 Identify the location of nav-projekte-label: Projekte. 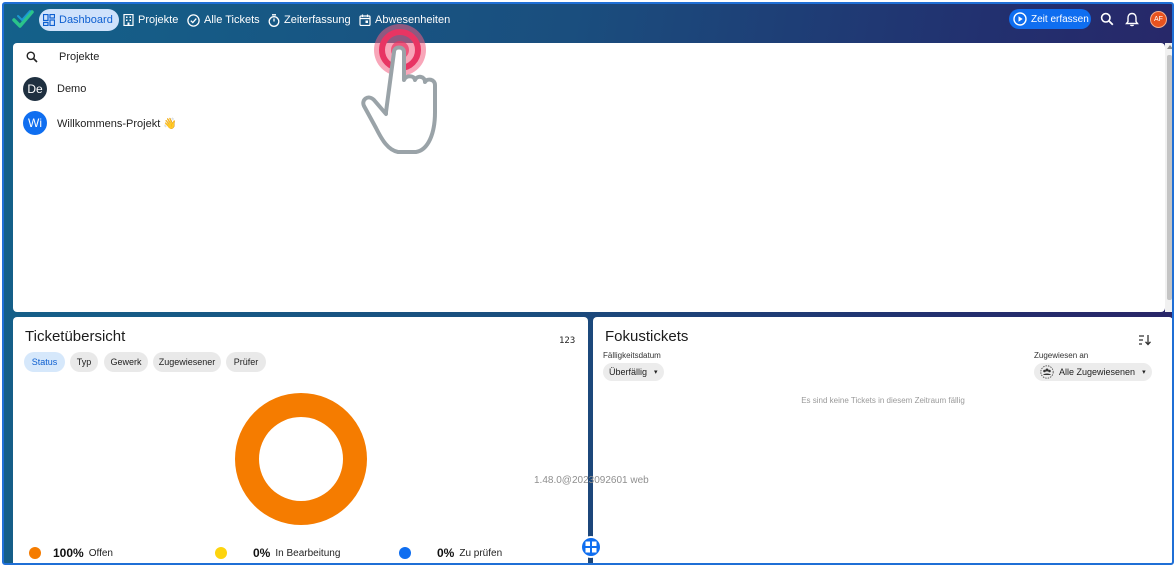
(158, 20).